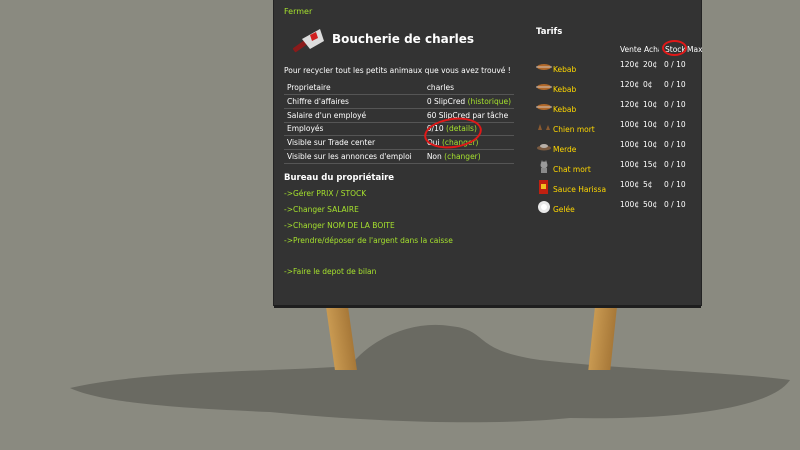  Describe the element at coordinates (354, 101) in the screenshot. I see `info-label: Chiffre d'affaires` at that location.